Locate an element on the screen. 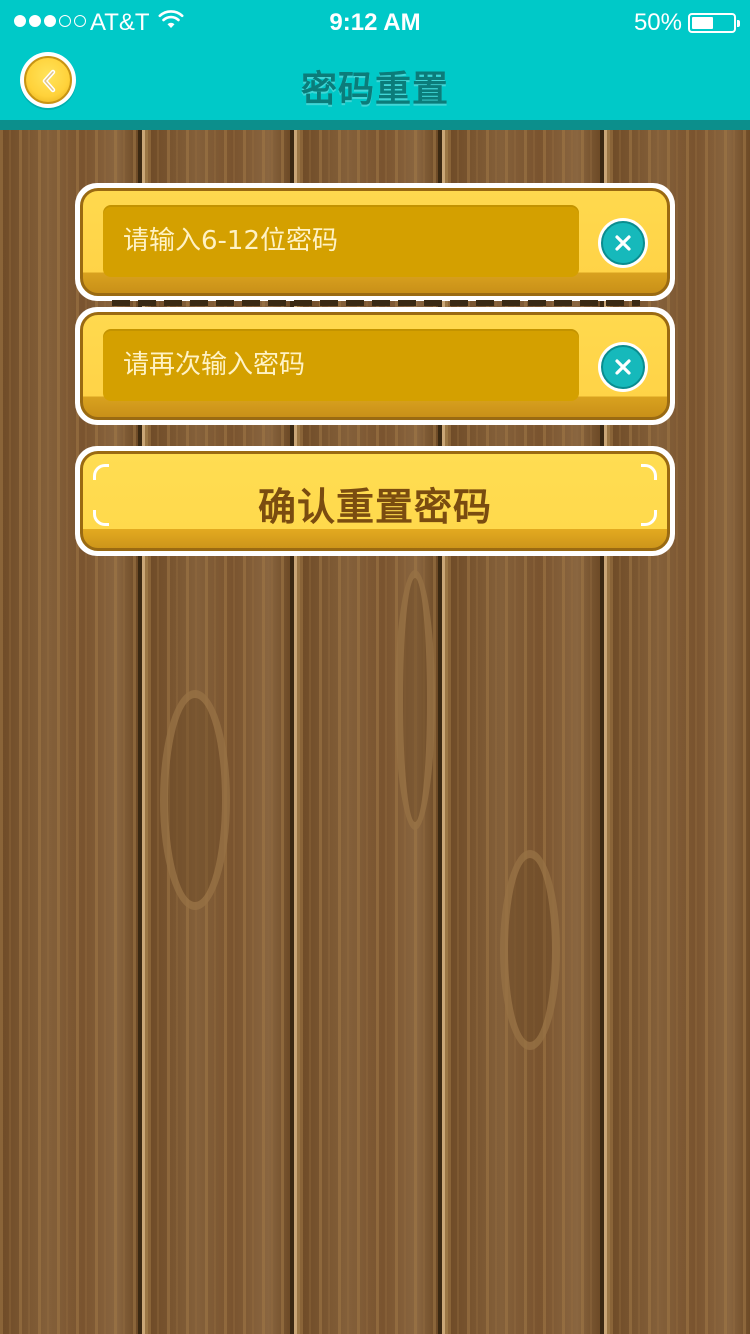 The width and height of the screenshot is (750, 1334). password-card is located at coordinates (375, 242).